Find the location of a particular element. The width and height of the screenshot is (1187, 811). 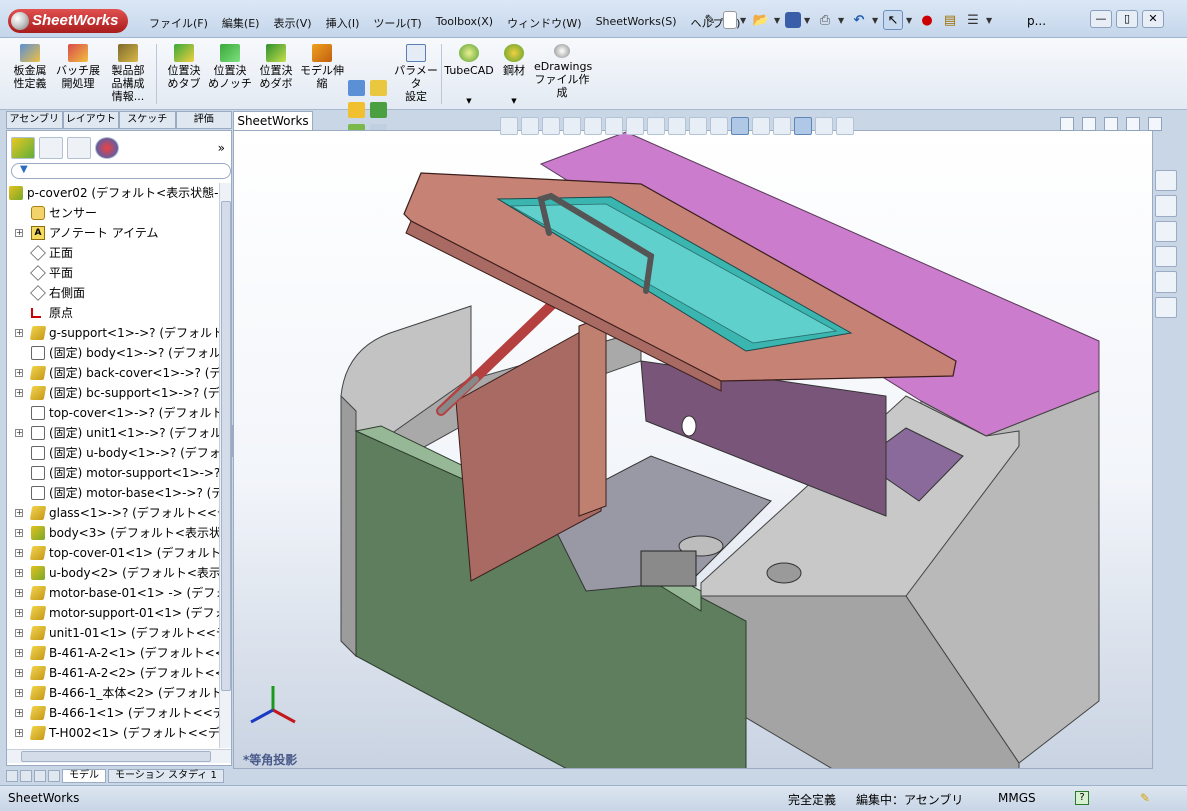

menu-view: 表示(V) is located at coordinates (292, 23).